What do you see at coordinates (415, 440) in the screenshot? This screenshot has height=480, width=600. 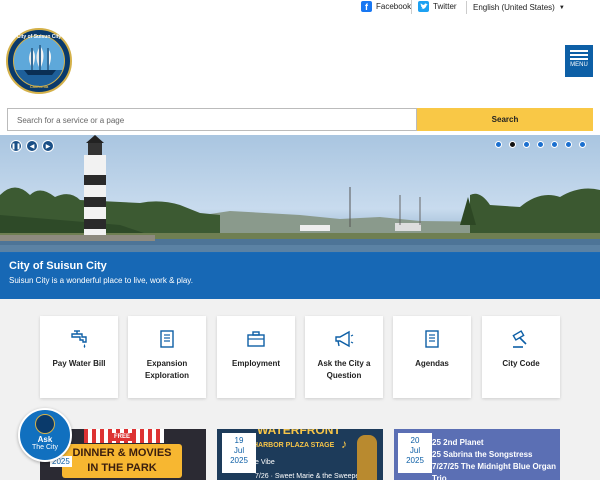 I see `date-badge-day: 20` at bounding box center [415, 440].